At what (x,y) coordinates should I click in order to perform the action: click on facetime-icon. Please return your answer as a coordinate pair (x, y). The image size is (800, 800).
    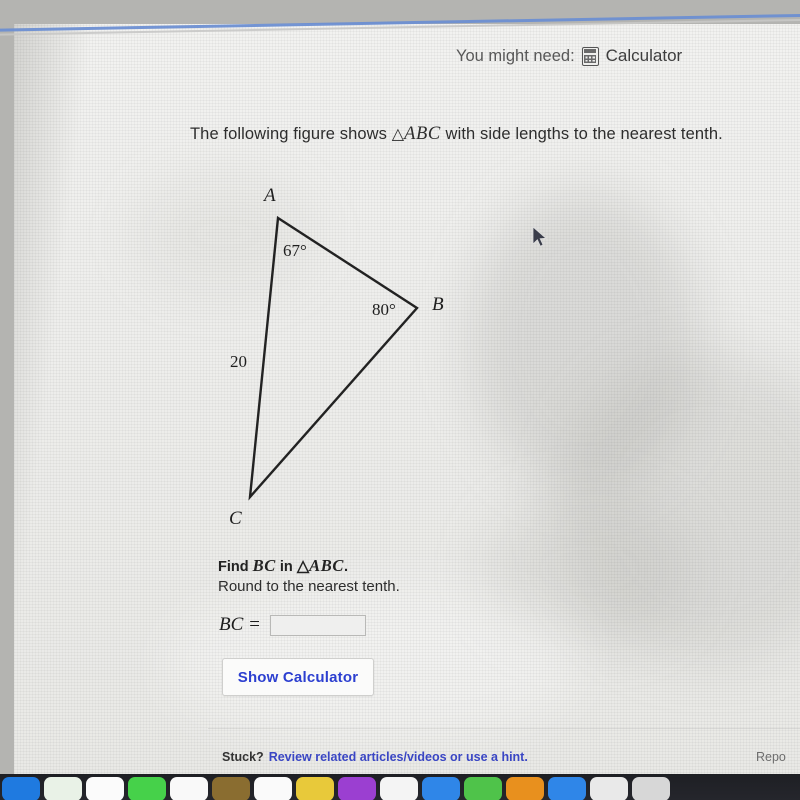
    Looking at the image, I should click on (483, 788).